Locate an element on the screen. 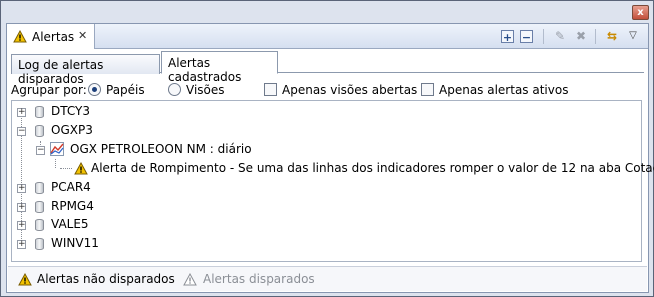 This screenshot has height=297, width=654. expand-all-icon: + is located at coordinates (507, 37).